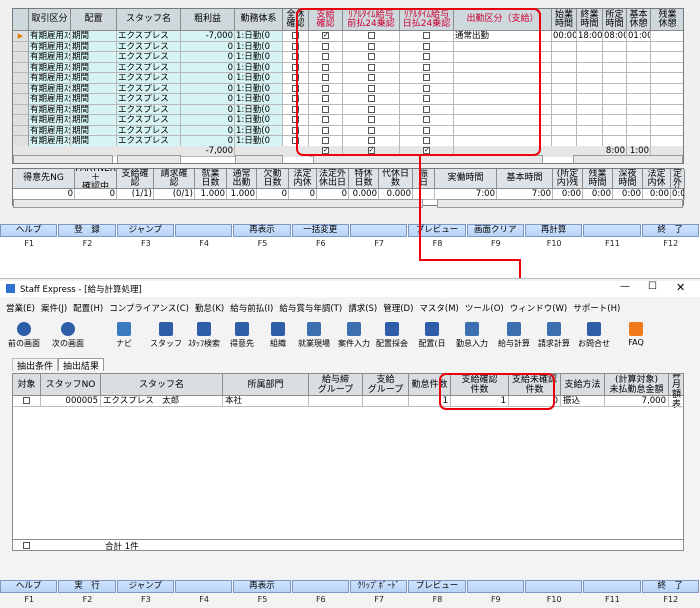 The height and width of the screenshot is (608, 700). Describe the element at coordinates (625, 286) in the screenshot. I see `minimize-icon: —` at that location.